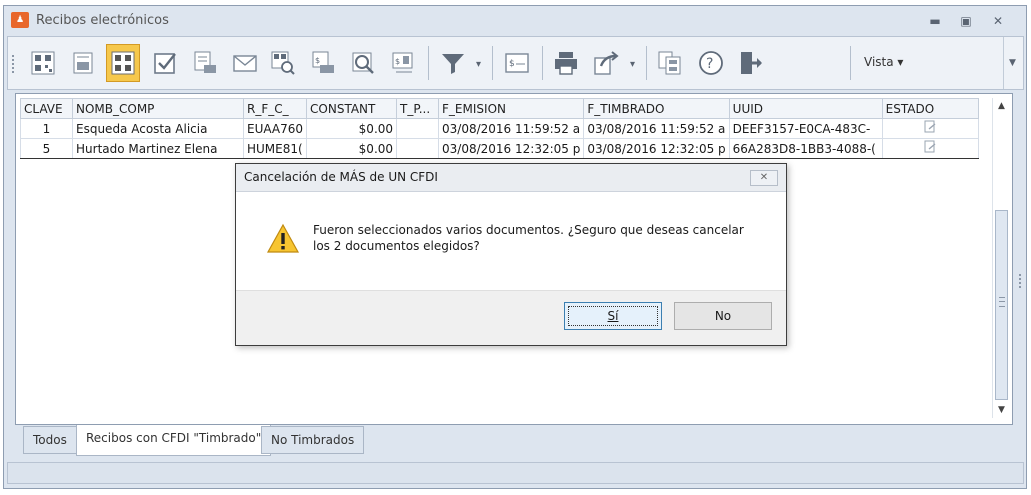  What do you see at coordinates (205, 63) in the screenshot?
I see `document-print-icon` at bounding box center [205, 63].